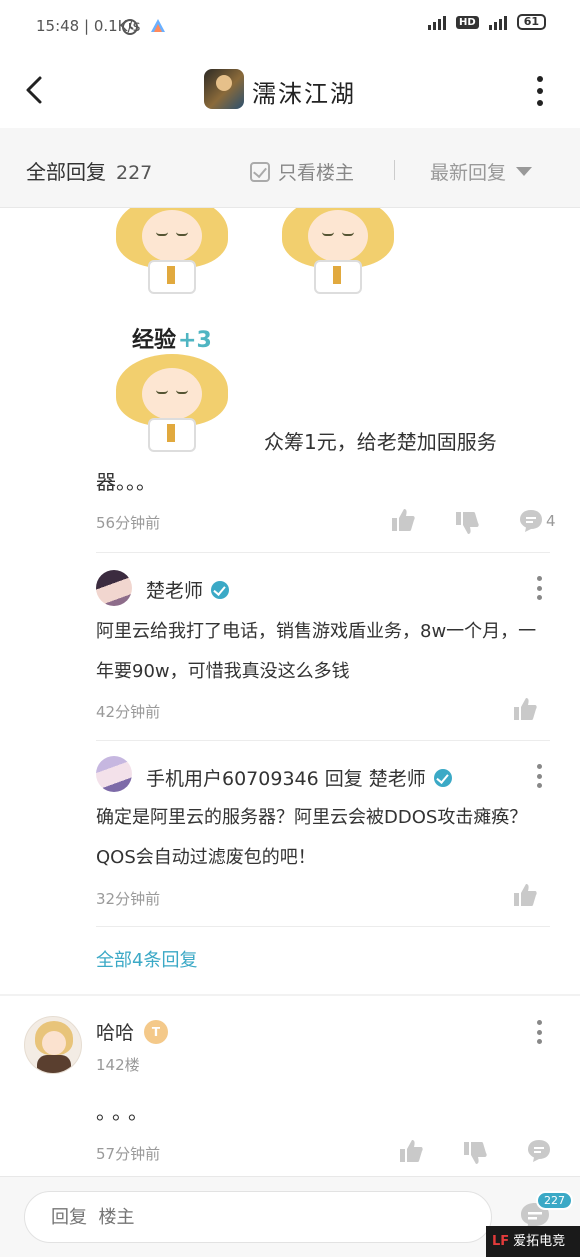 This screenshot has width=580, height=1257. What do you see at coordinates (531, 22) in the screenshot?
I see `battery-icon: 61` at bounding box center [531, 22].